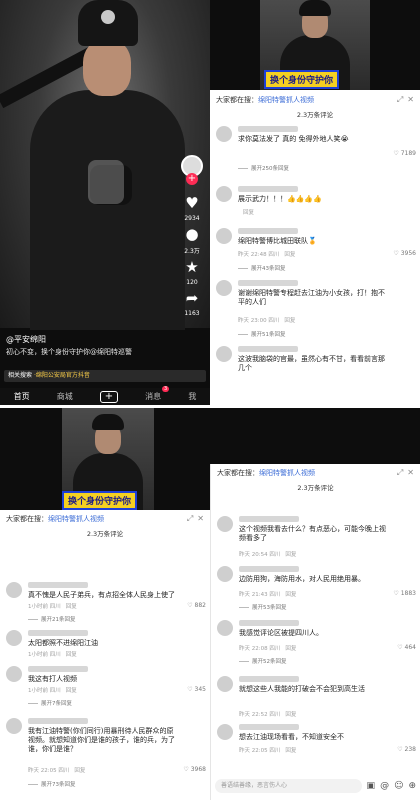 This screenshot has height=800, width=420. What do you see at coordinates (315, 473) in the screenshot?
I see `comments-header: 大家都在搜：绵阳特警抓人视频 ⤢ ✕` at bounding box center [315, 473].